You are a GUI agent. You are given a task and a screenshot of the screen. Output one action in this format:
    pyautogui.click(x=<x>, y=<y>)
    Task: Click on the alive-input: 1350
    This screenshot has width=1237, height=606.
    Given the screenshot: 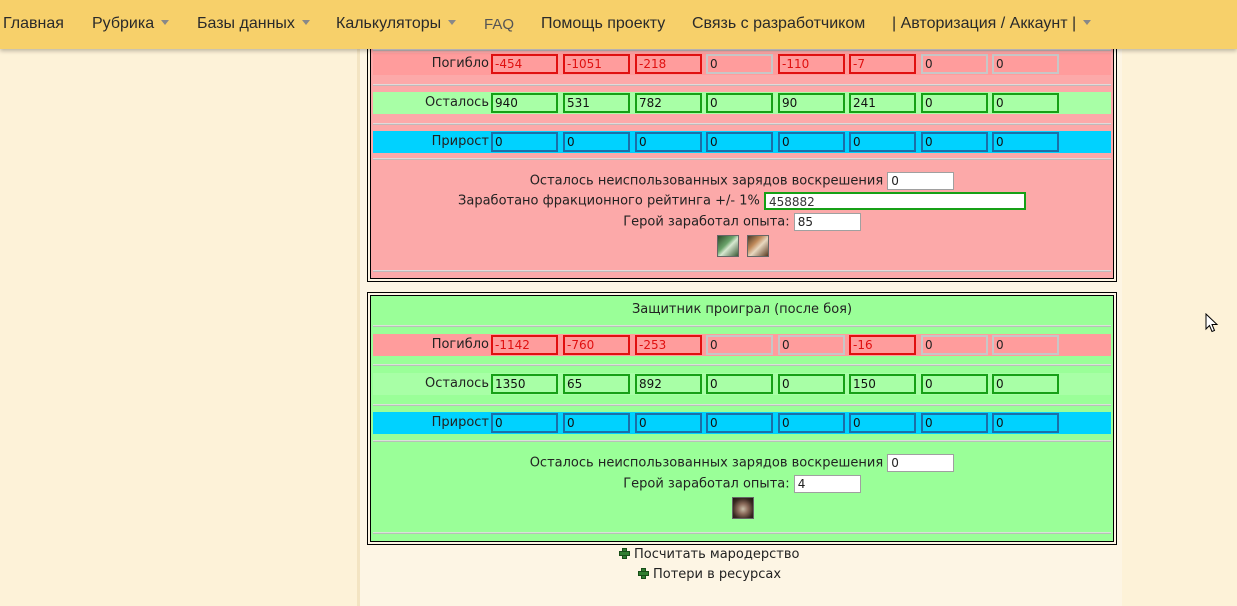 What is the action you would take?
    pyautogui.click(x=524, y=384)
    